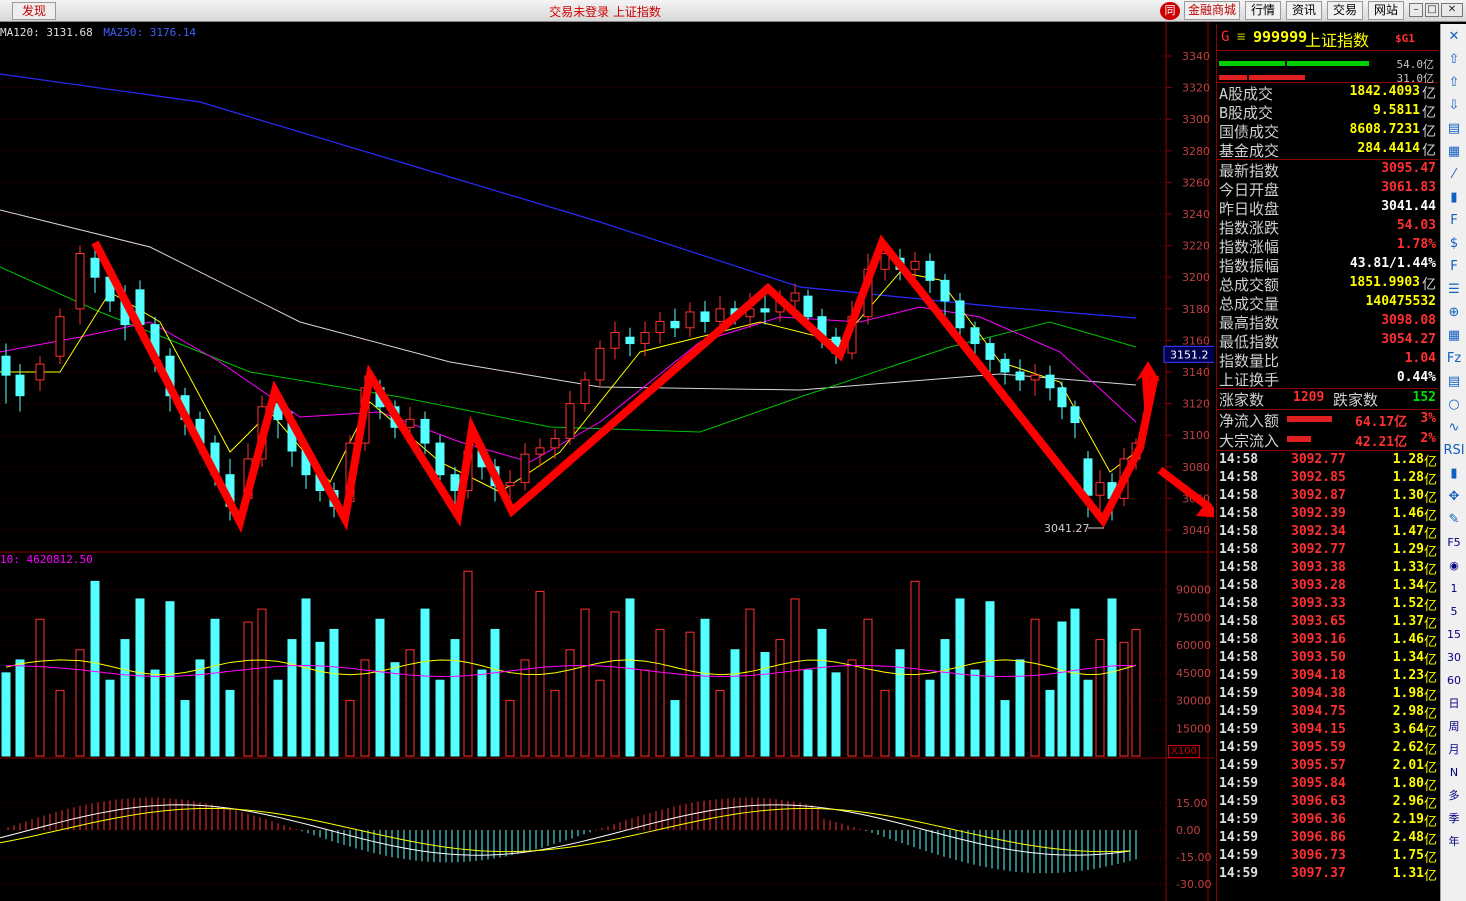 The image size is (1466, 901). Describe the element at coordinates (1304, 10) in the screenshot. I see `news-button: 资讯` at that location.